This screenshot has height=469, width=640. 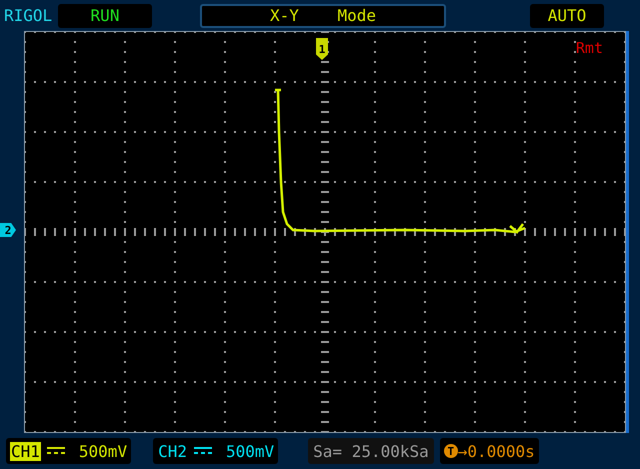 What do you see at coordinates (371, 451) in the screenshot?
I see `sample-rate: Sa= 25.00kSa` at bounding box center [371, 451].